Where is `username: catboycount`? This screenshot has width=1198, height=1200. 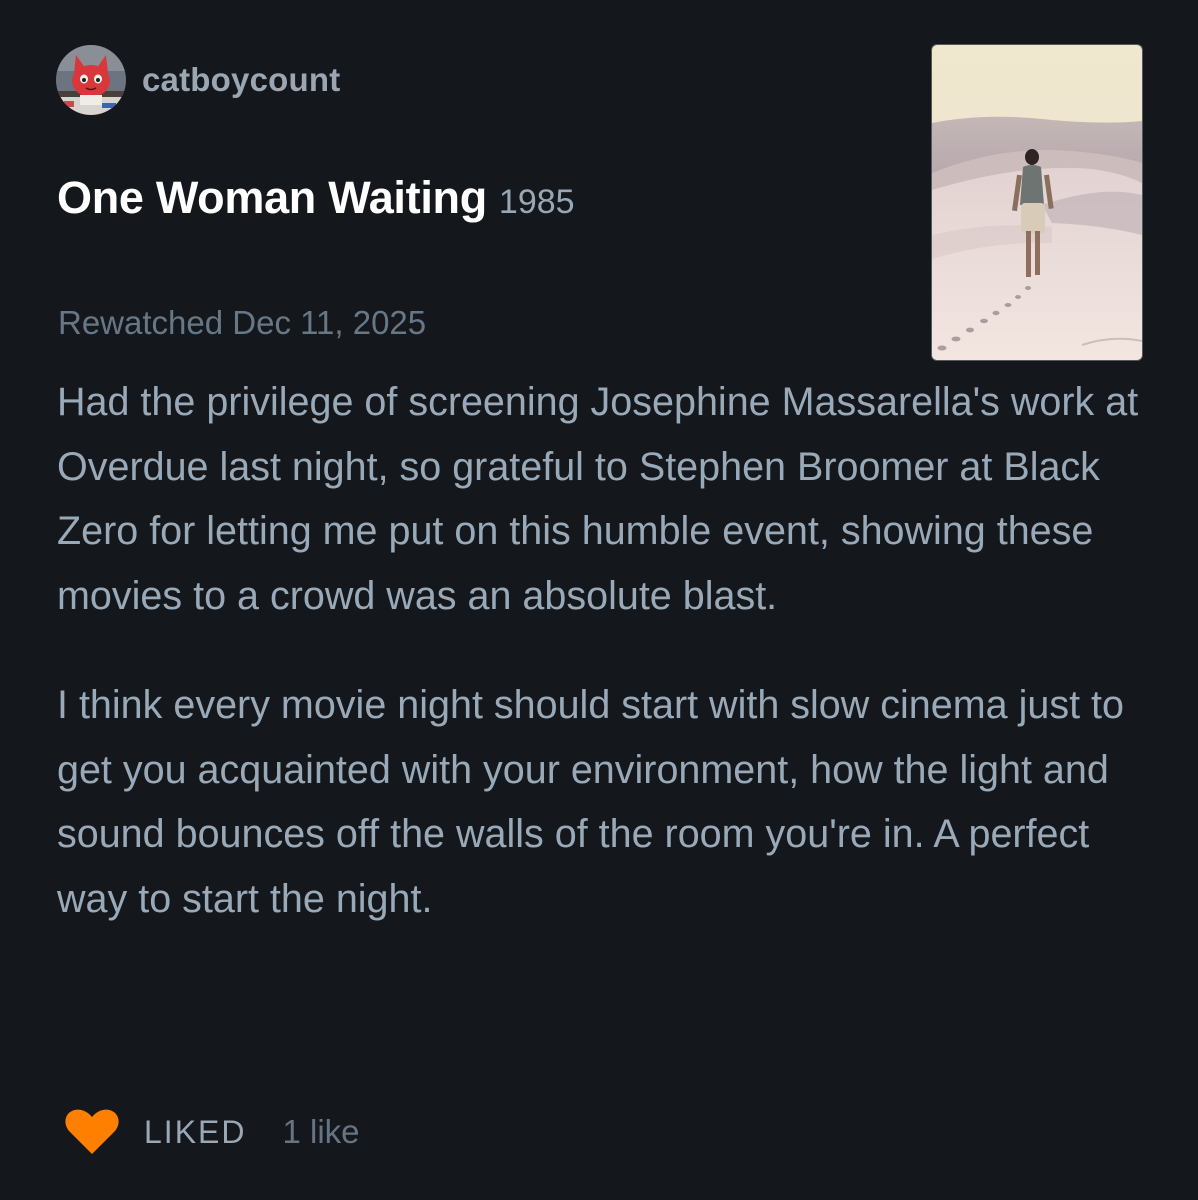 username: catboycount is located at coordinates (241, 80).